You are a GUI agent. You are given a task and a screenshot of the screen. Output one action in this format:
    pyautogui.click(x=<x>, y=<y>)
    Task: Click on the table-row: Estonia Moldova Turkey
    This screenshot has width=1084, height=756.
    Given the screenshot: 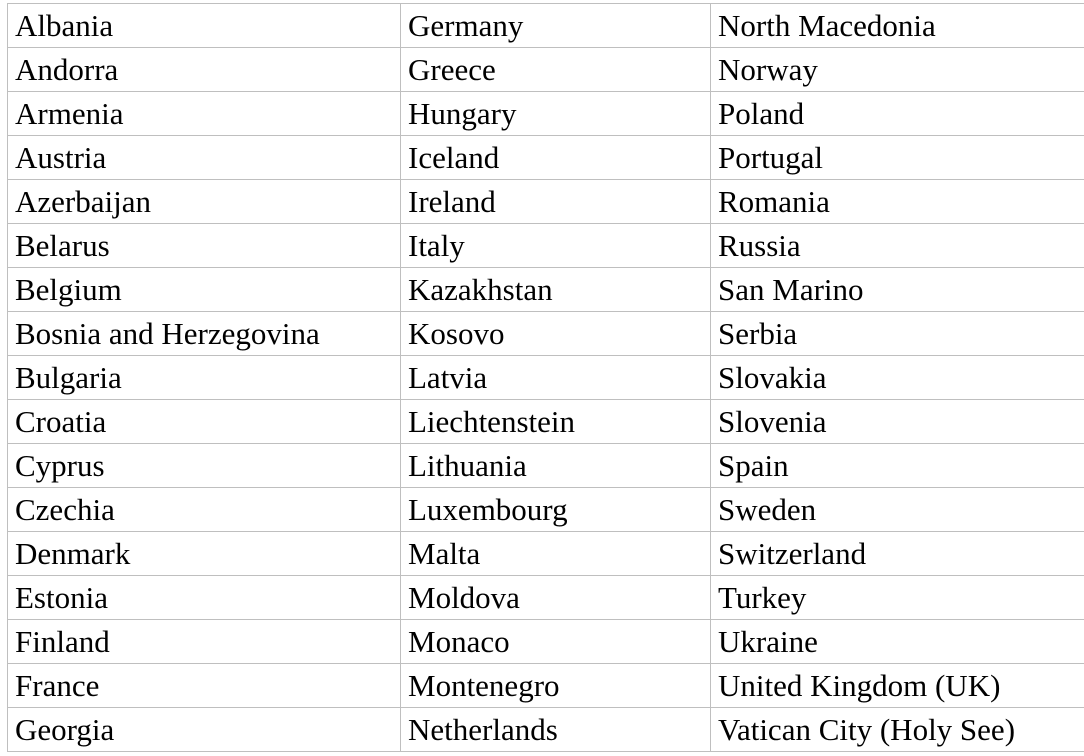 What is the action you would take?
    pyautogui.click(x=545, y=597)
    